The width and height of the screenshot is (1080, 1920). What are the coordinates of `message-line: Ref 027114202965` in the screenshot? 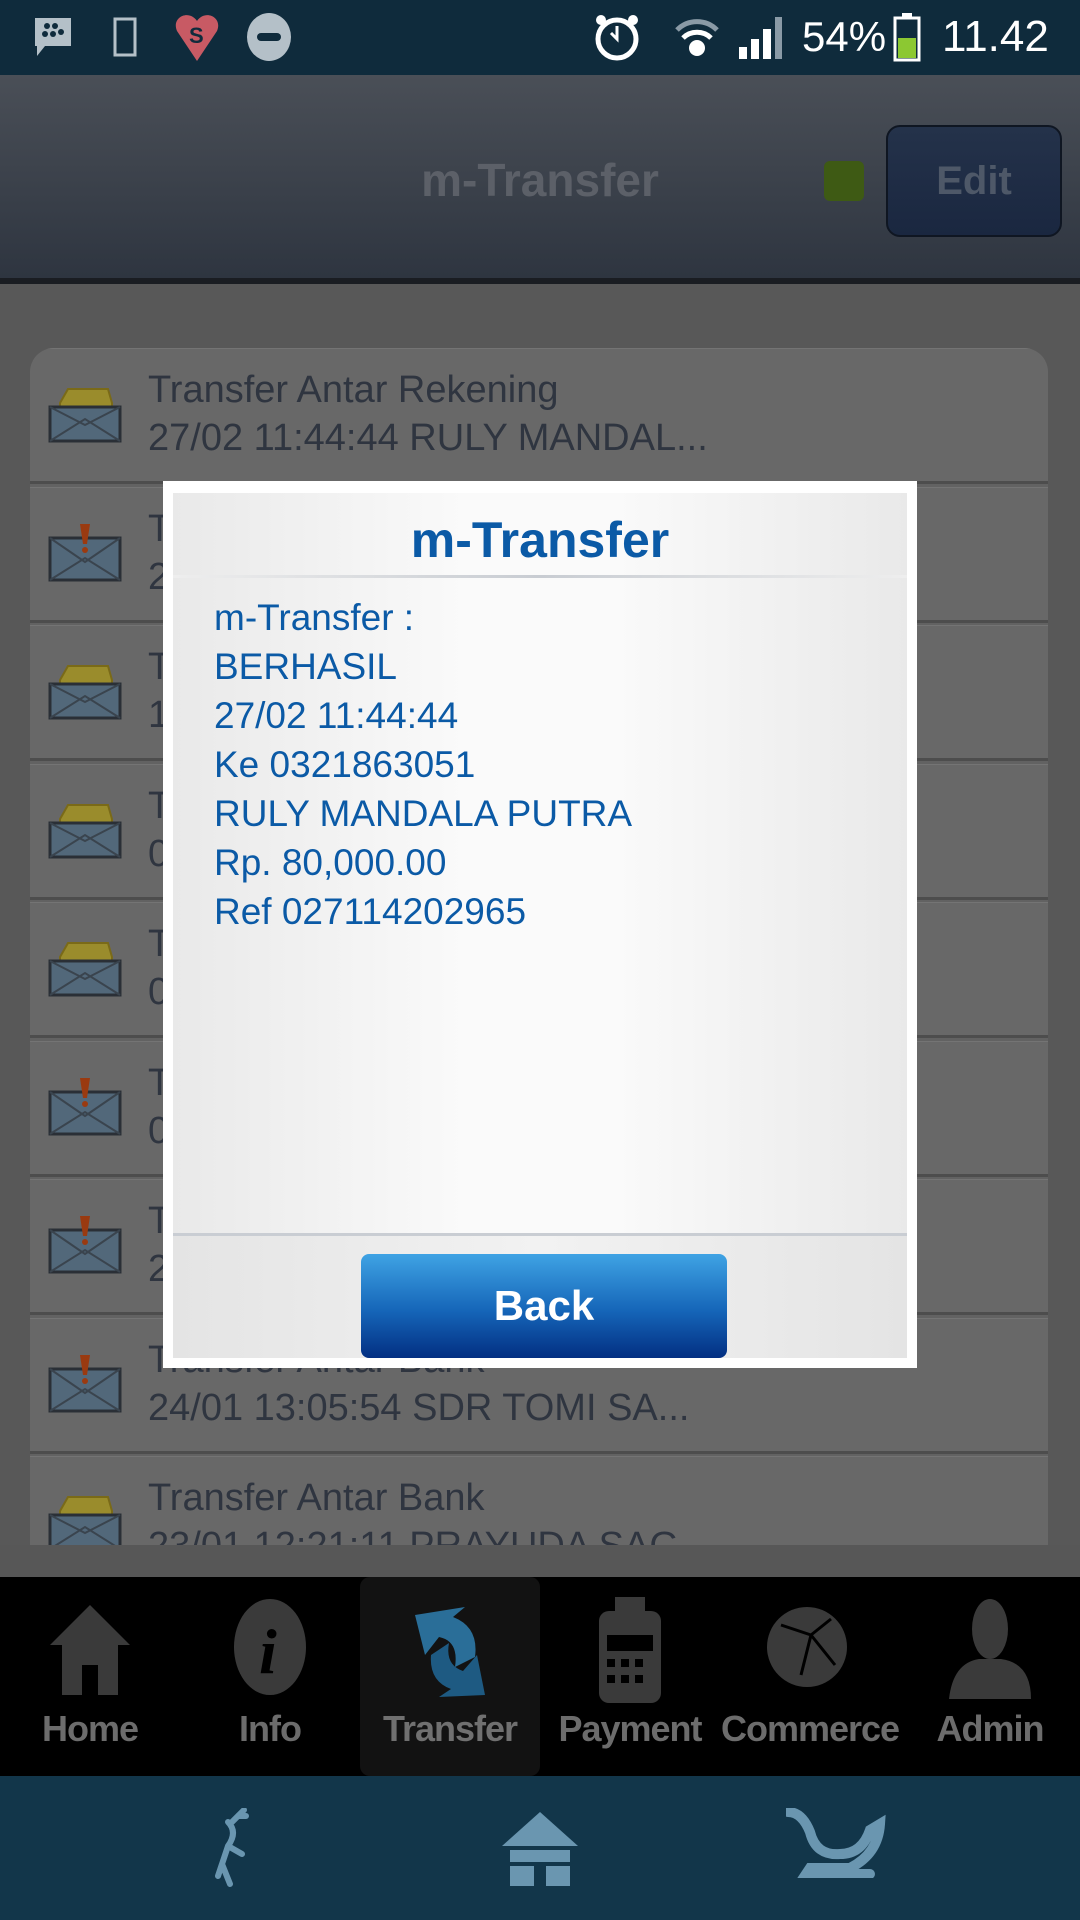 It's located at (370, 911).